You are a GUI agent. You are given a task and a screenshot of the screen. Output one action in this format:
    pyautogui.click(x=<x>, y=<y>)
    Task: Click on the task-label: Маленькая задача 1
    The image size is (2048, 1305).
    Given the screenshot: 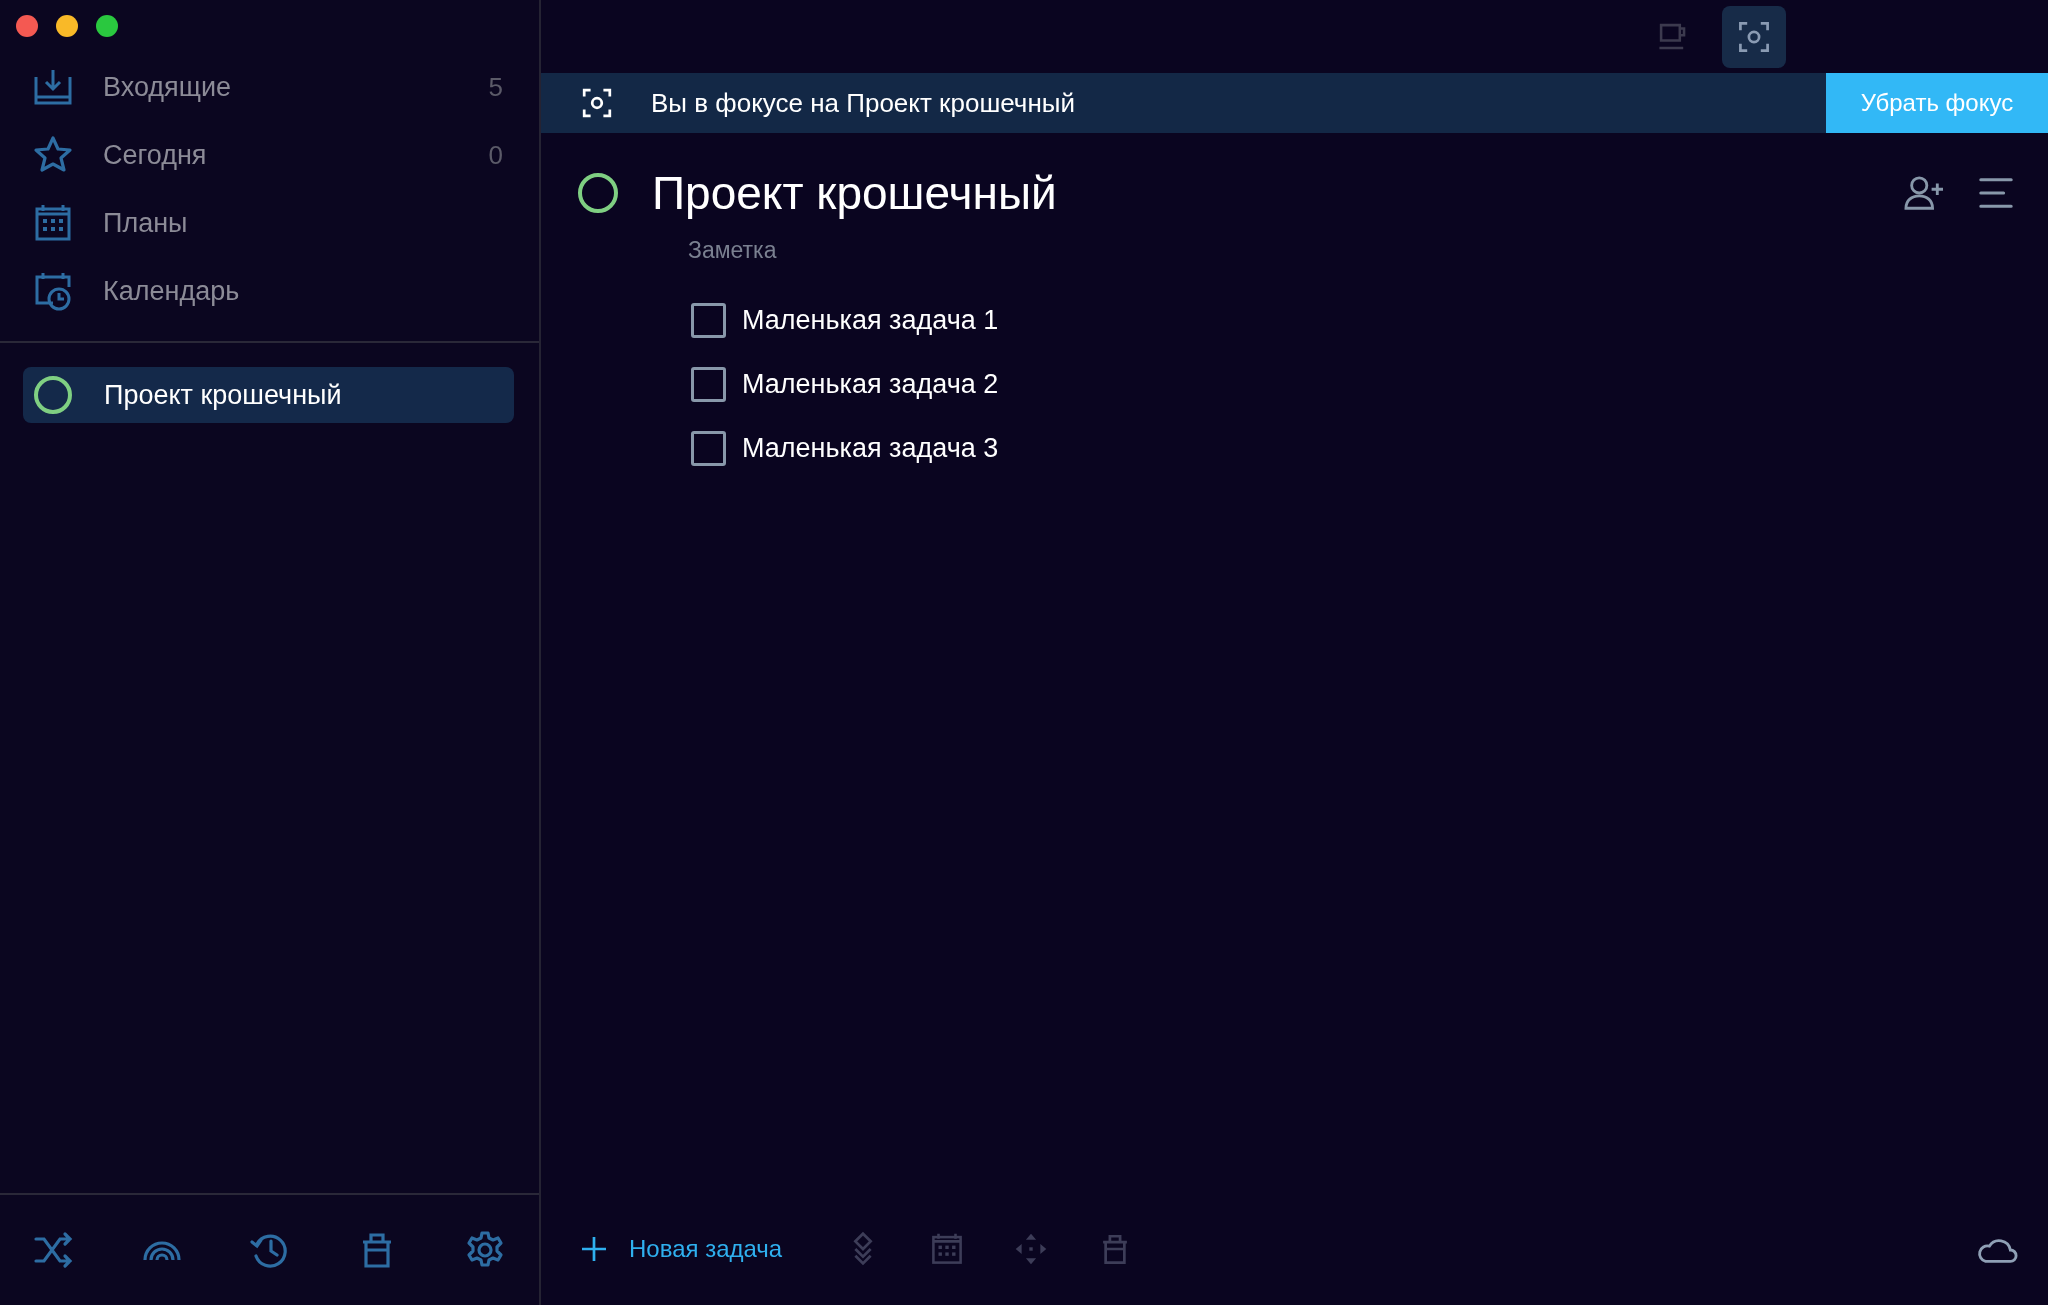 What is the action you would take?
    pyautogui.click(x=870, y=320)
    